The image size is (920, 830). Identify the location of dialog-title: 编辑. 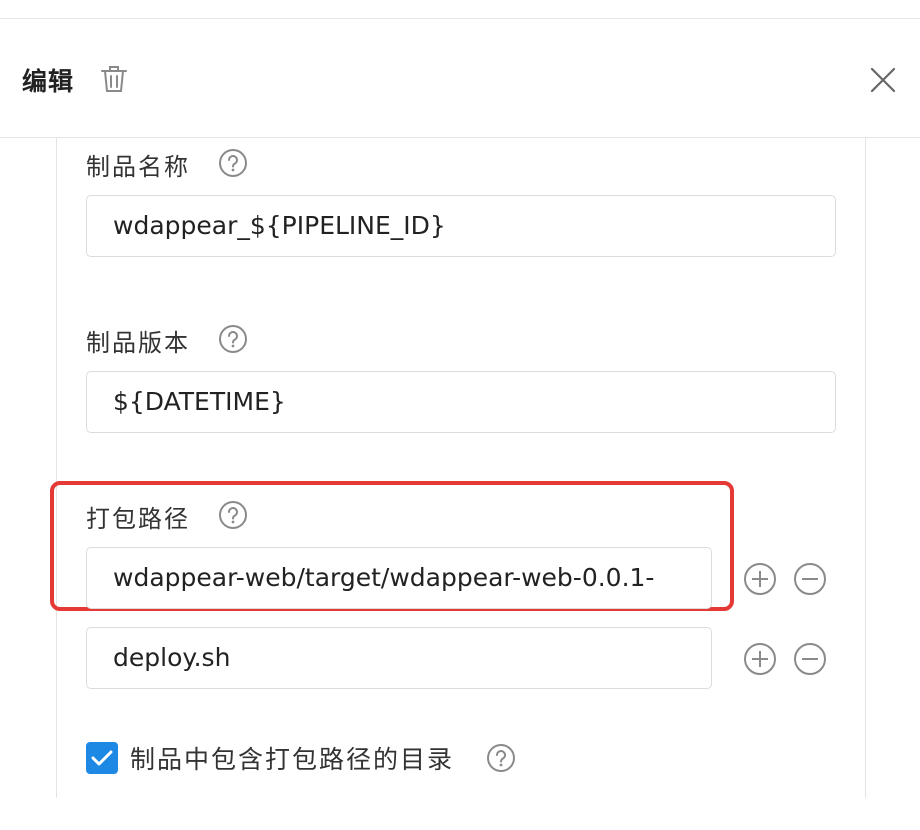
(48, 81).